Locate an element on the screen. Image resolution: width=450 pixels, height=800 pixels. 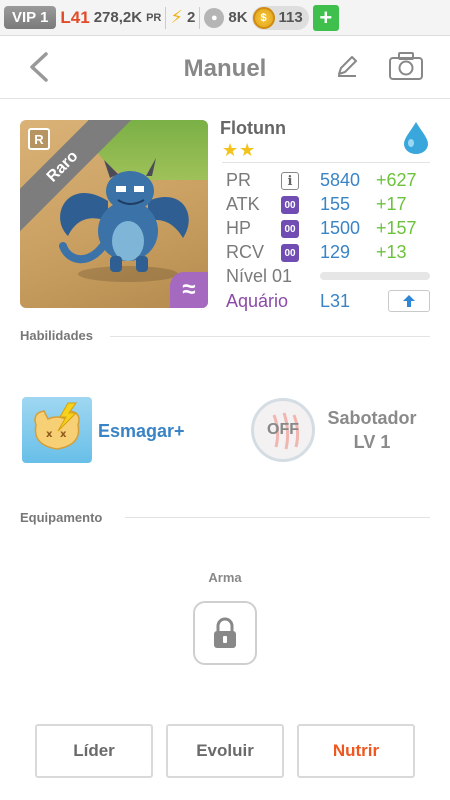
status-bar: VIP 1 L41 278,2K PR ⚡ 2 ● 8K $ 113 + is located at coordinates (225, 18).